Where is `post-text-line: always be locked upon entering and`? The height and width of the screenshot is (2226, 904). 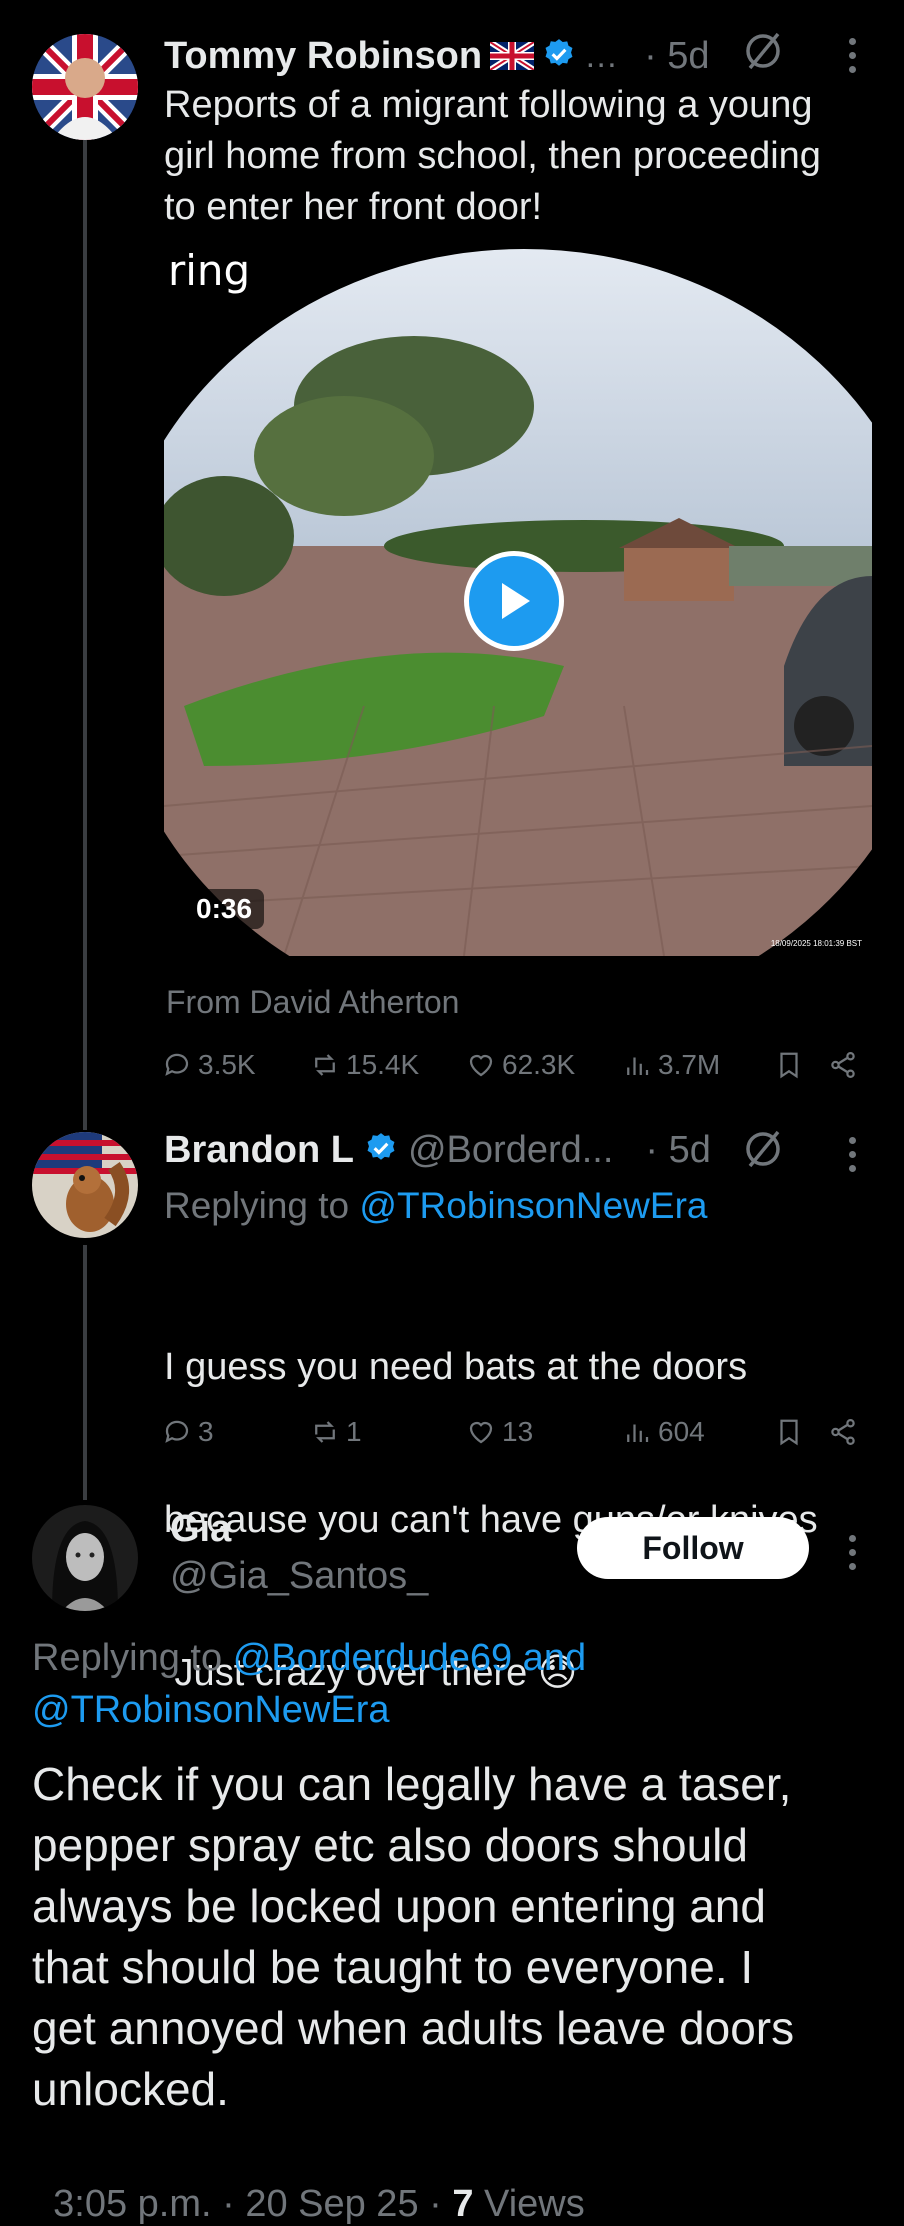 post-text-line: always be locked upon entering and is located at coordinates (399, 1906).